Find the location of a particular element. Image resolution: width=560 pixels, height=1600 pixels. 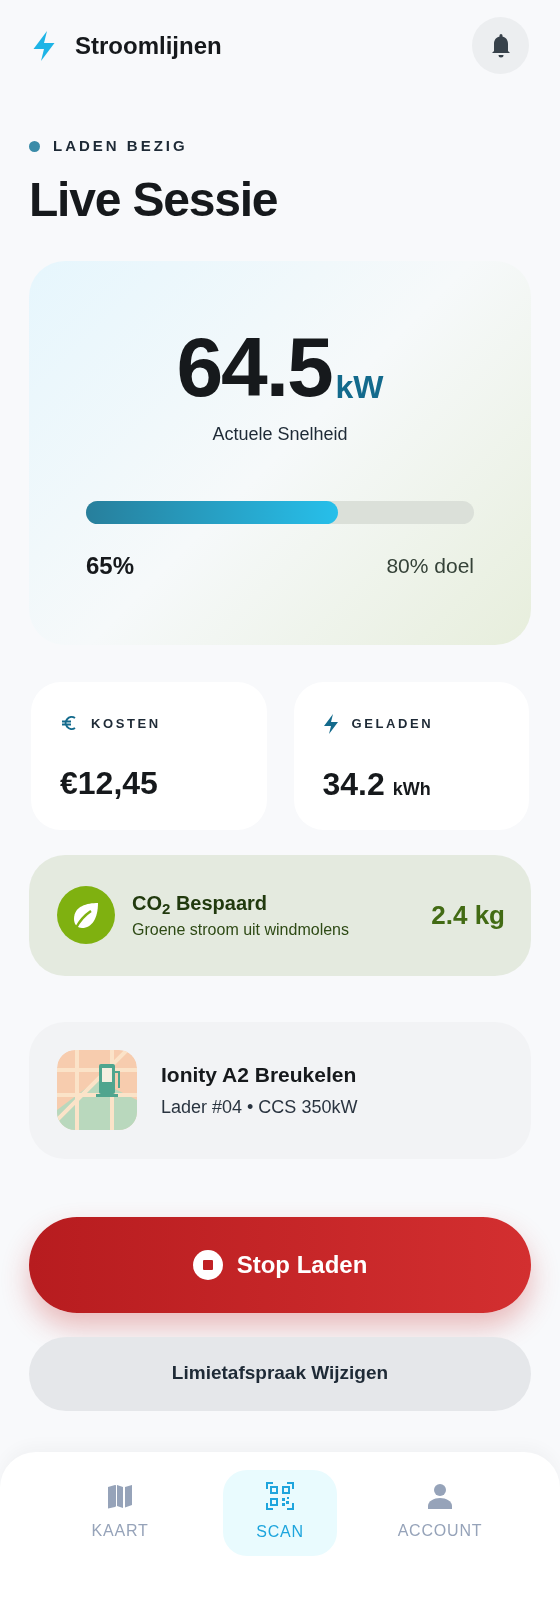

stop-icon is located at coordinates (207, 1264).